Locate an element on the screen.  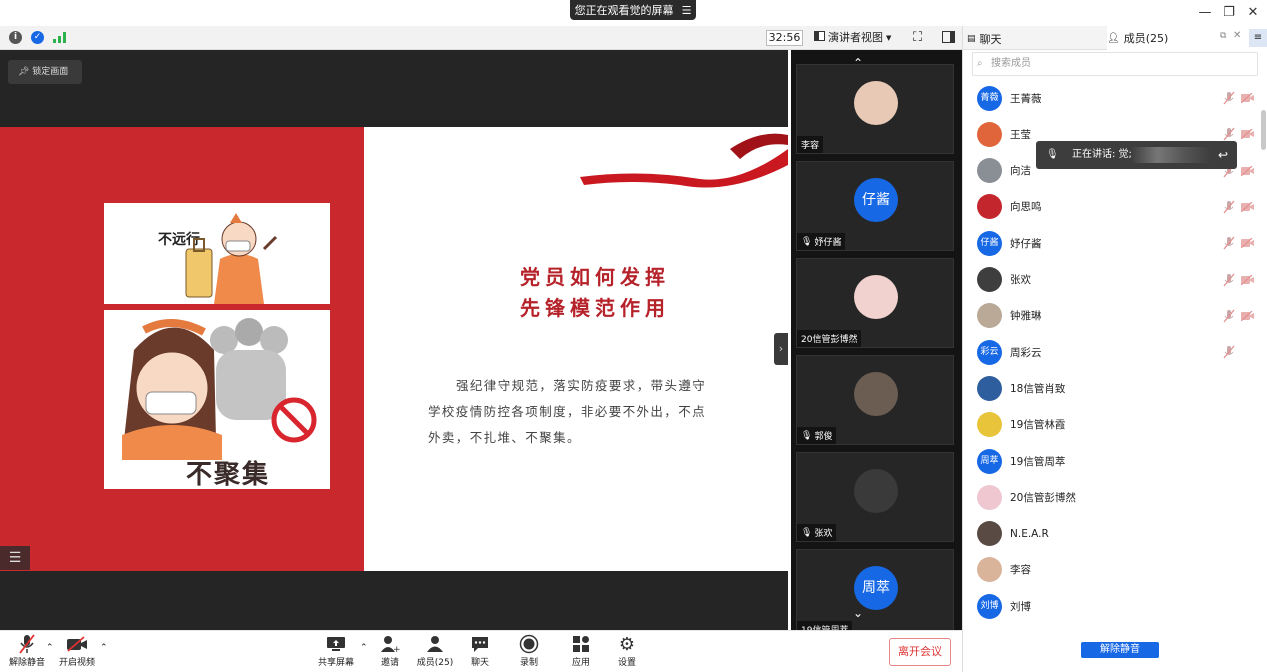
sidebar-toggle-icon is located at coordinates (948, 38).